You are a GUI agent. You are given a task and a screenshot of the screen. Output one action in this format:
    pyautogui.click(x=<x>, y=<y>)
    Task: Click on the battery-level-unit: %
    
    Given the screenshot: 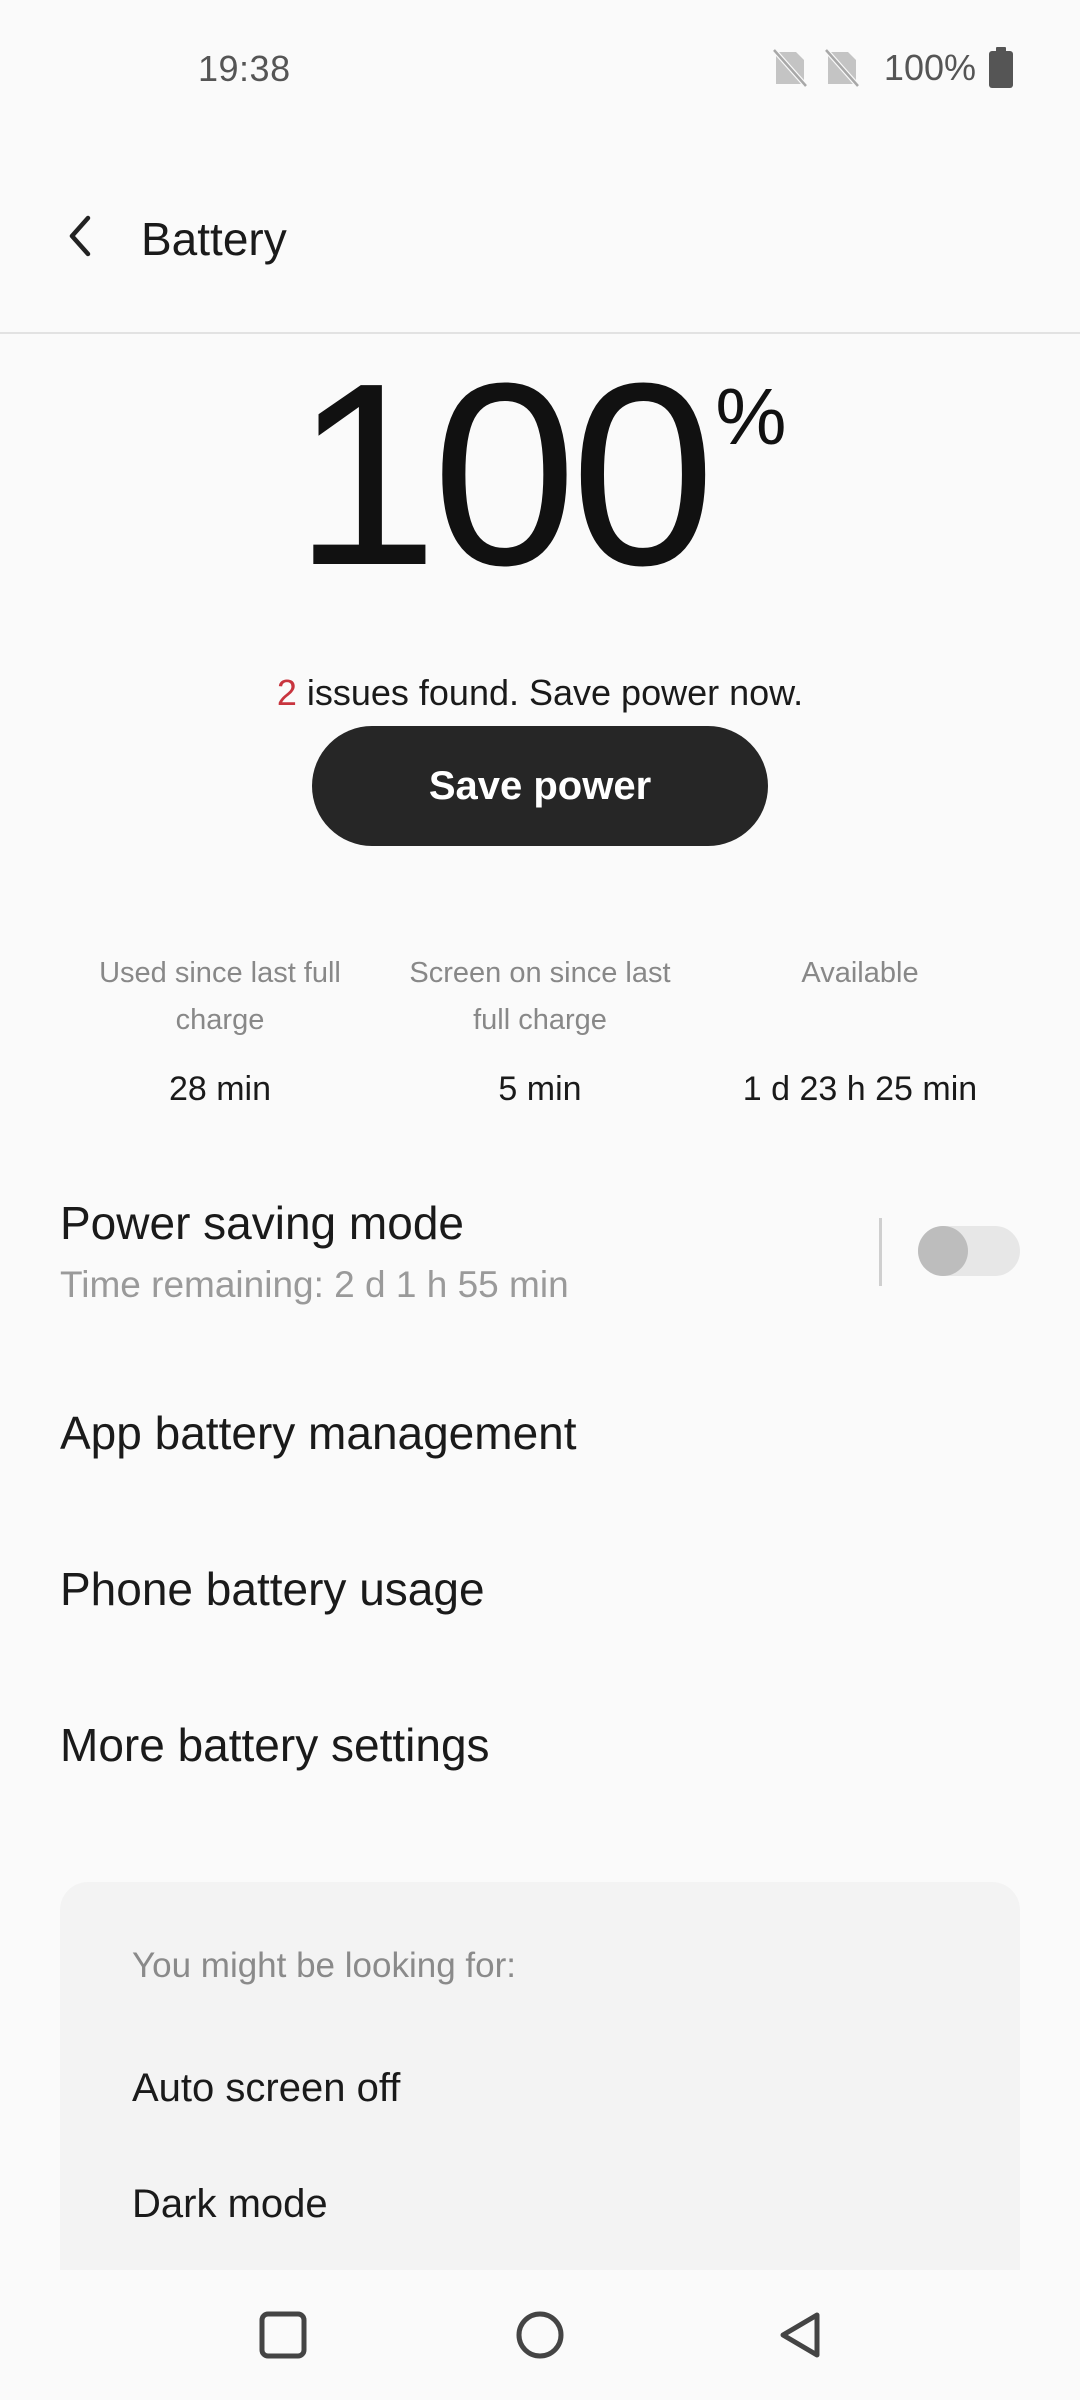 What is the action you would take?
    pyautogui.click(x=751, y=416)
    